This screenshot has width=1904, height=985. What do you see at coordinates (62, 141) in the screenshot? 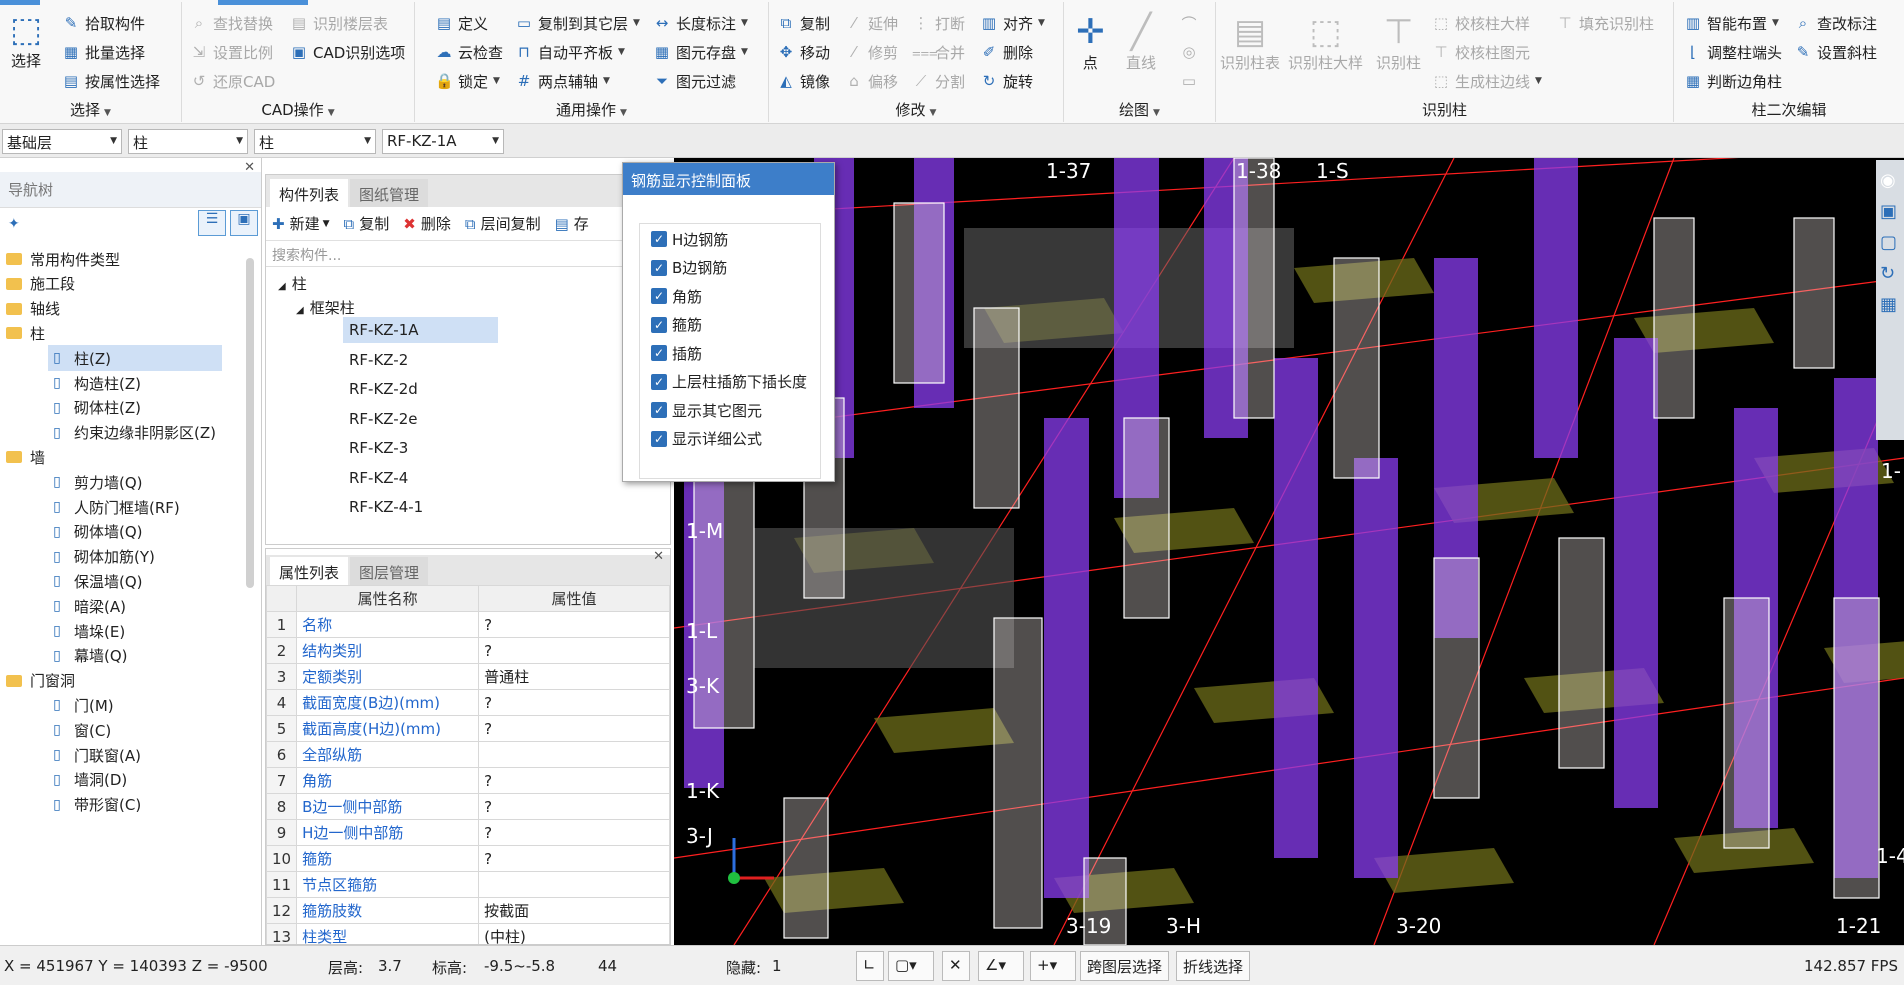
I see `floor-select: 基础层 ▼` at bounding box center [62, 141].